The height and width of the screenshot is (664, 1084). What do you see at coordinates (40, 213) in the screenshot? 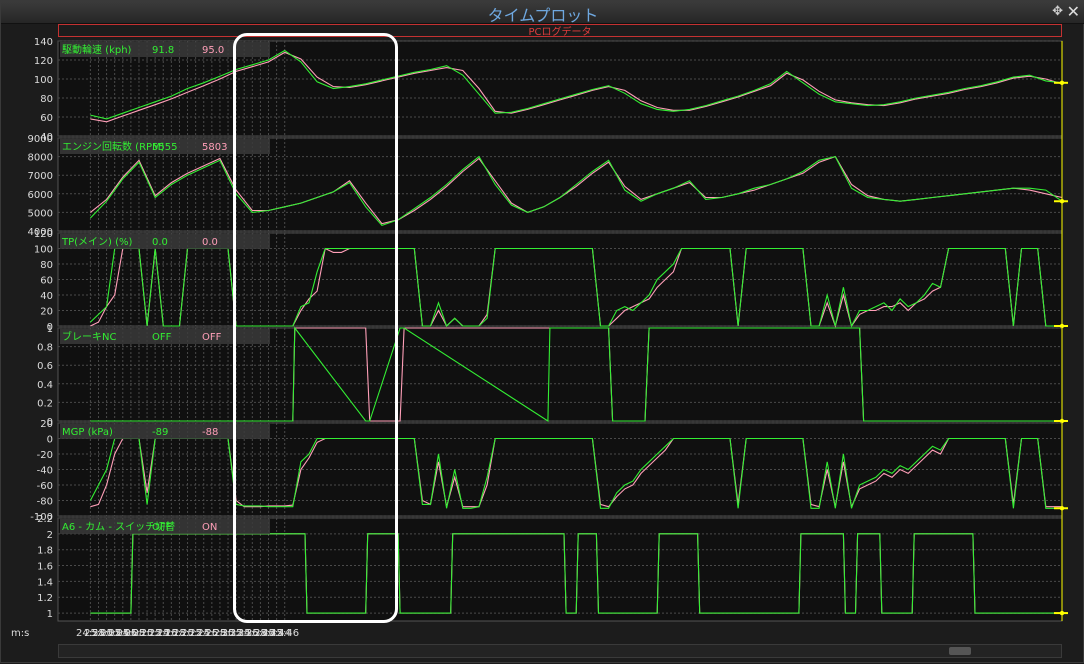
I see `y-tick-label: 5000` at bounding box center [40, 213].